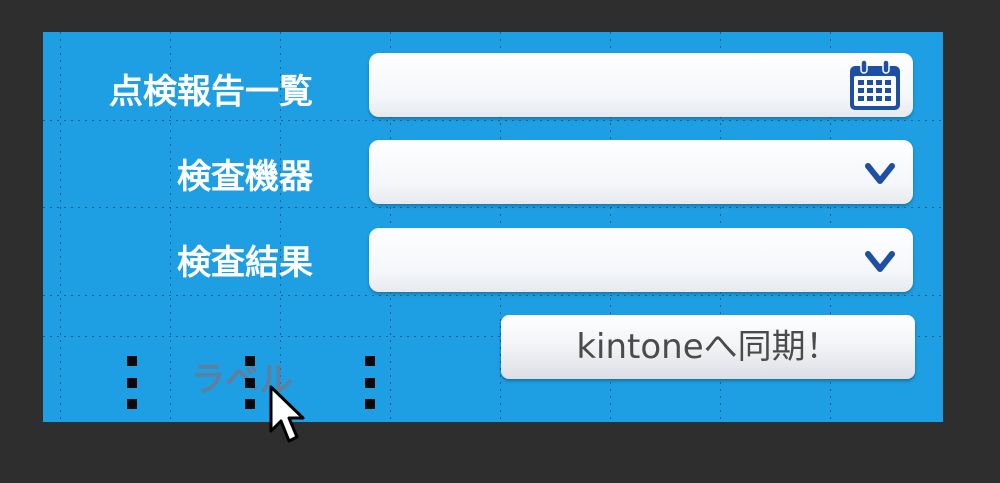 The height and width of the screenshot is (483, 1000). I want to click on mouse-pointer-icon, so click(287, 414).